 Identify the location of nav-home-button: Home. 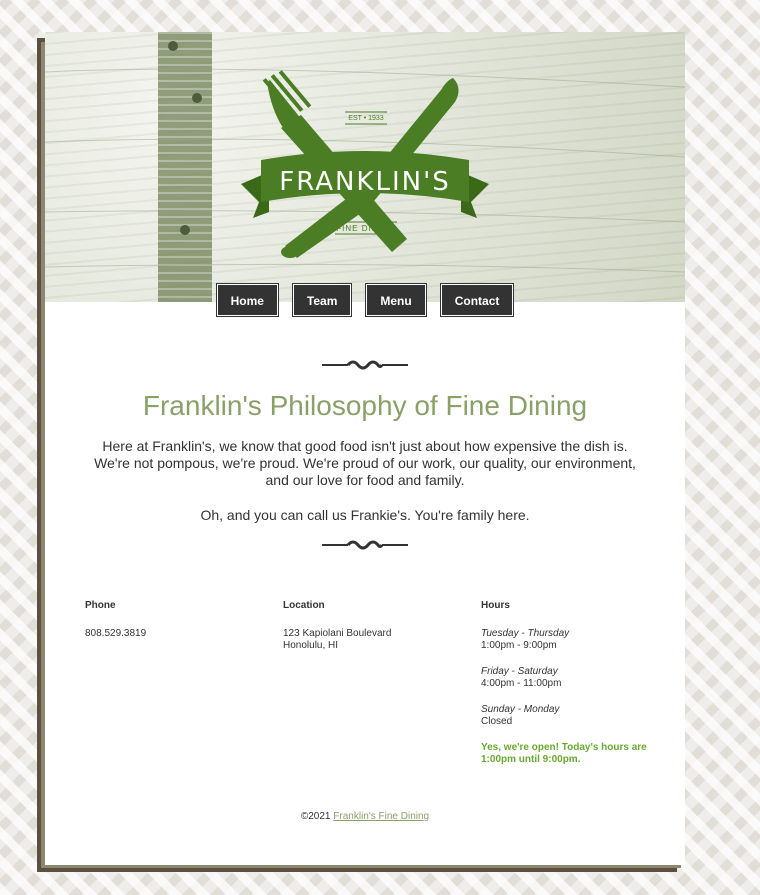
(247, 300).